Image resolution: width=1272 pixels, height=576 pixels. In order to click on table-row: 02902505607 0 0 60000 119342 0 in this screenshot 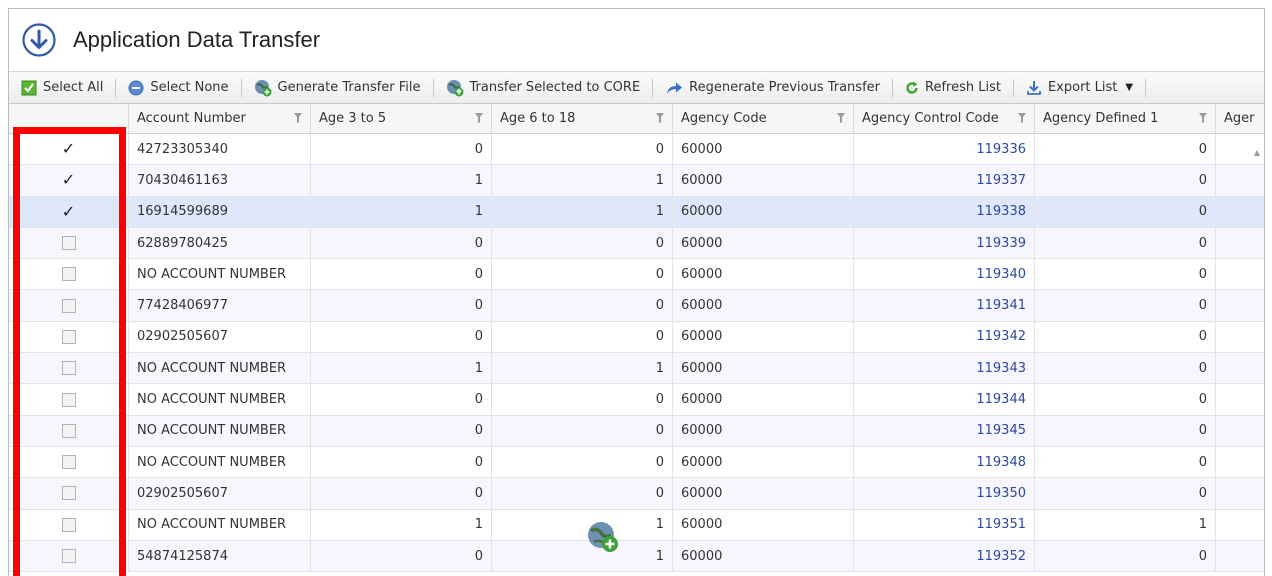, I will do `click(636, 337)`.